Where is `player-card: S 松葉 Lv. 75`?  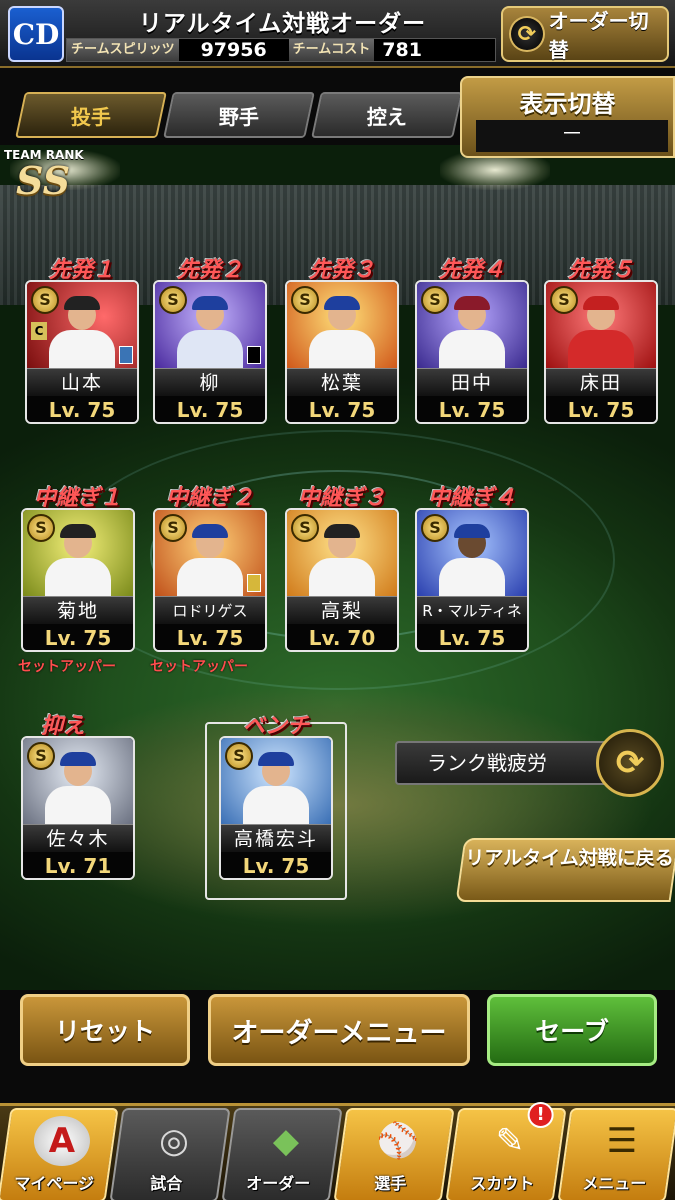
player-card: S 松葉 Lv. 75 is located at coordinates (342, 352).